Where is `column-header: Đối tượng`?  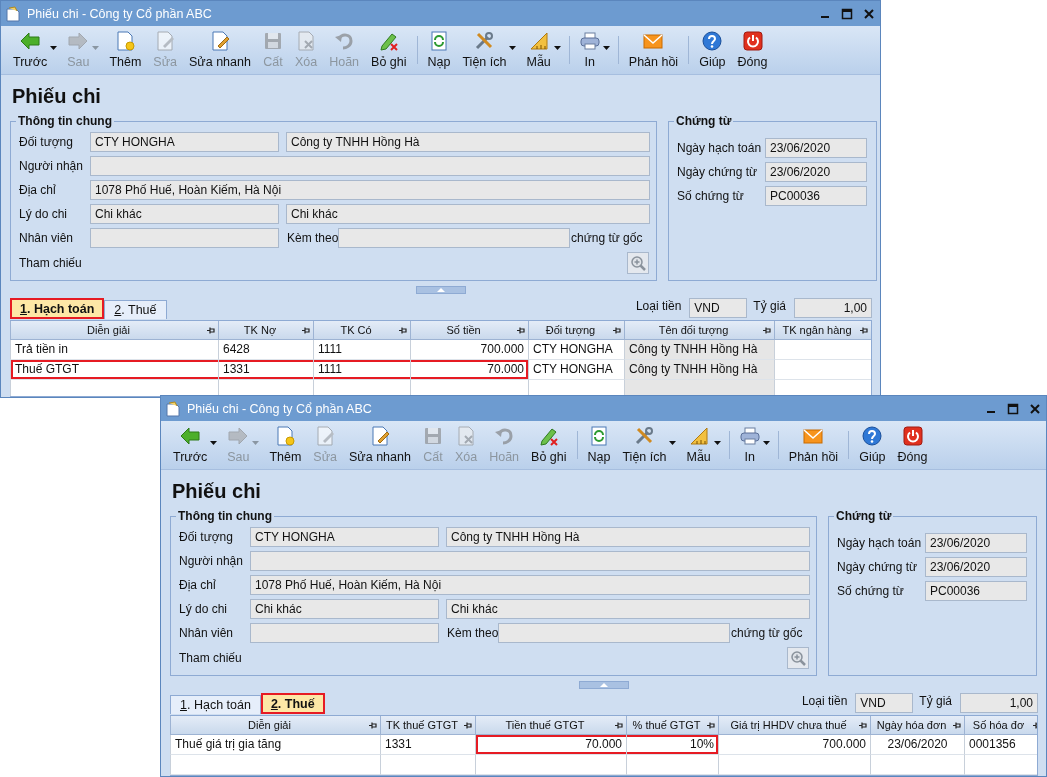 column-header: Đối tượng is located at coordinates (576, 330).